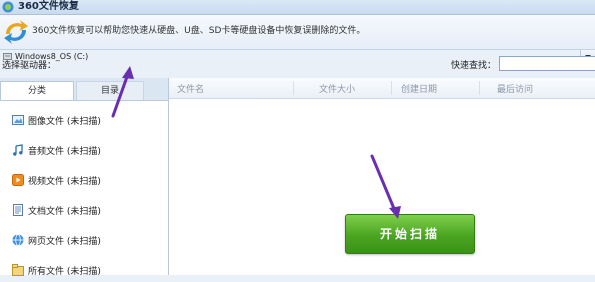 The image size is (595, 282). I want to click on drive-icon, so click(7, 56).